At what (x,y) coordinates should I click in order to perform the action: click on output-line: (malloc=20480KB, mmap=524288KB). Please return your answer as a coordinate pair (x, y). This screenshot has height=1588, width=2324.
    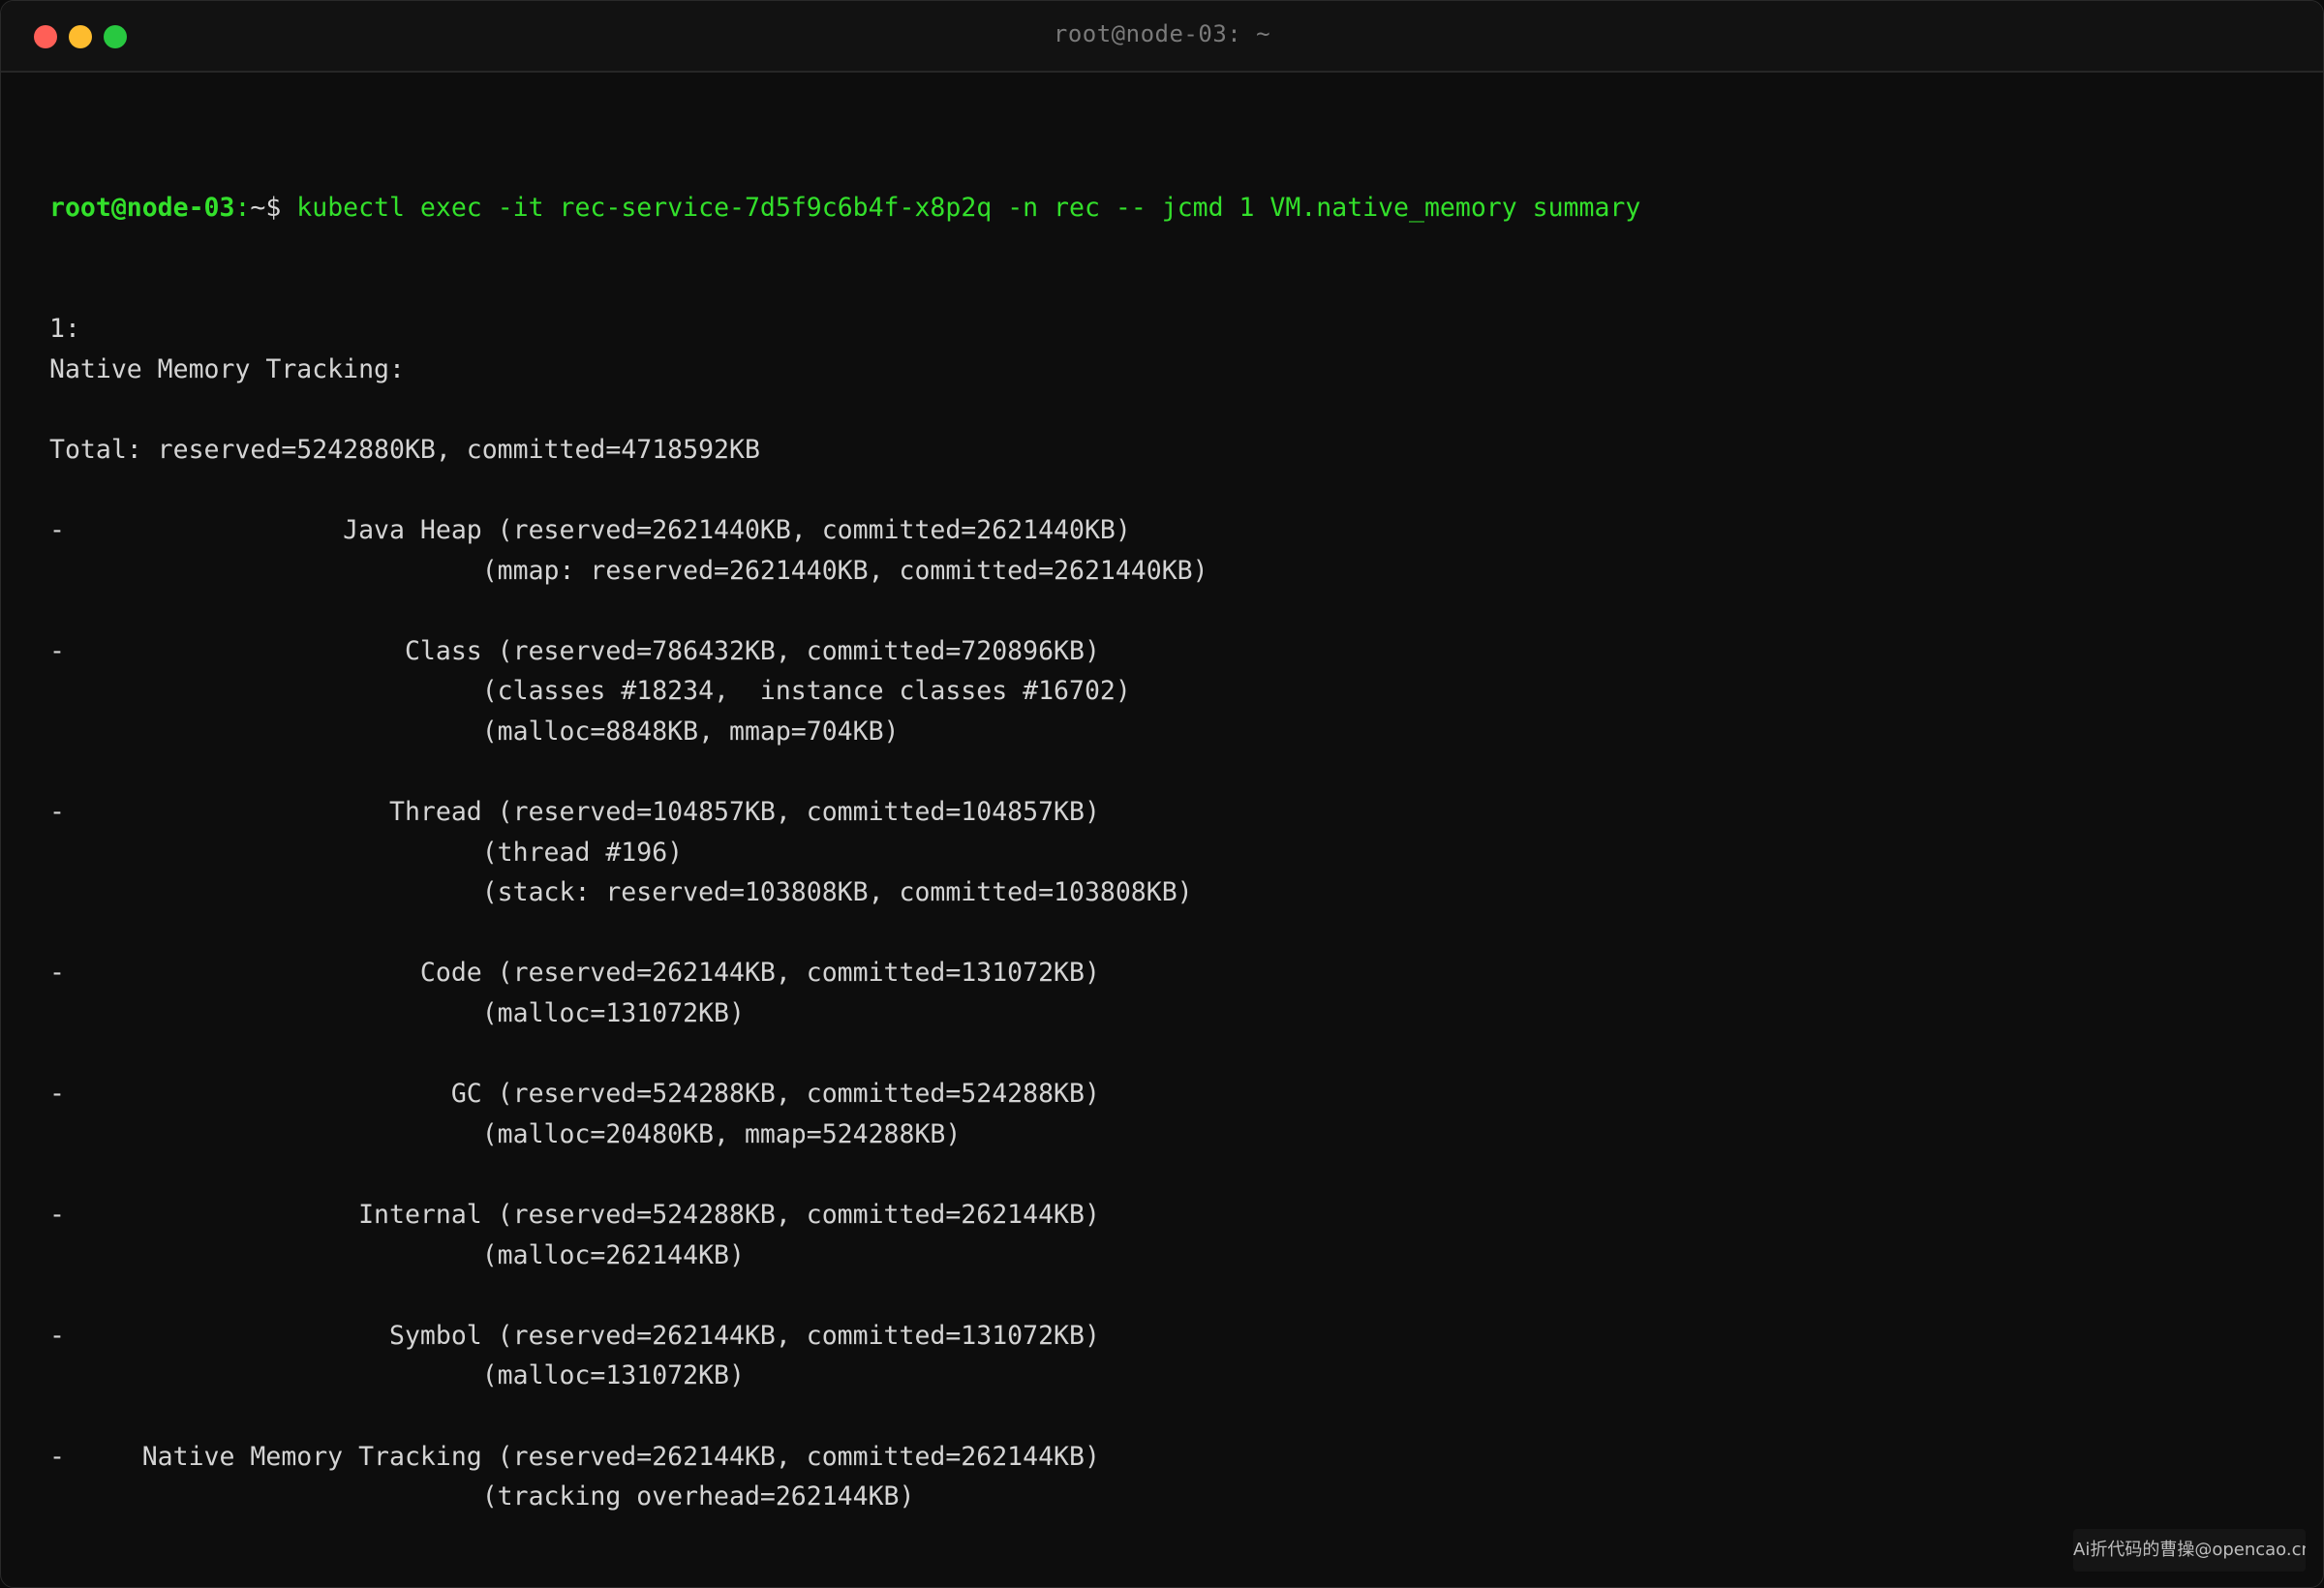
    Looking at the image, I should click on (506, 1133).